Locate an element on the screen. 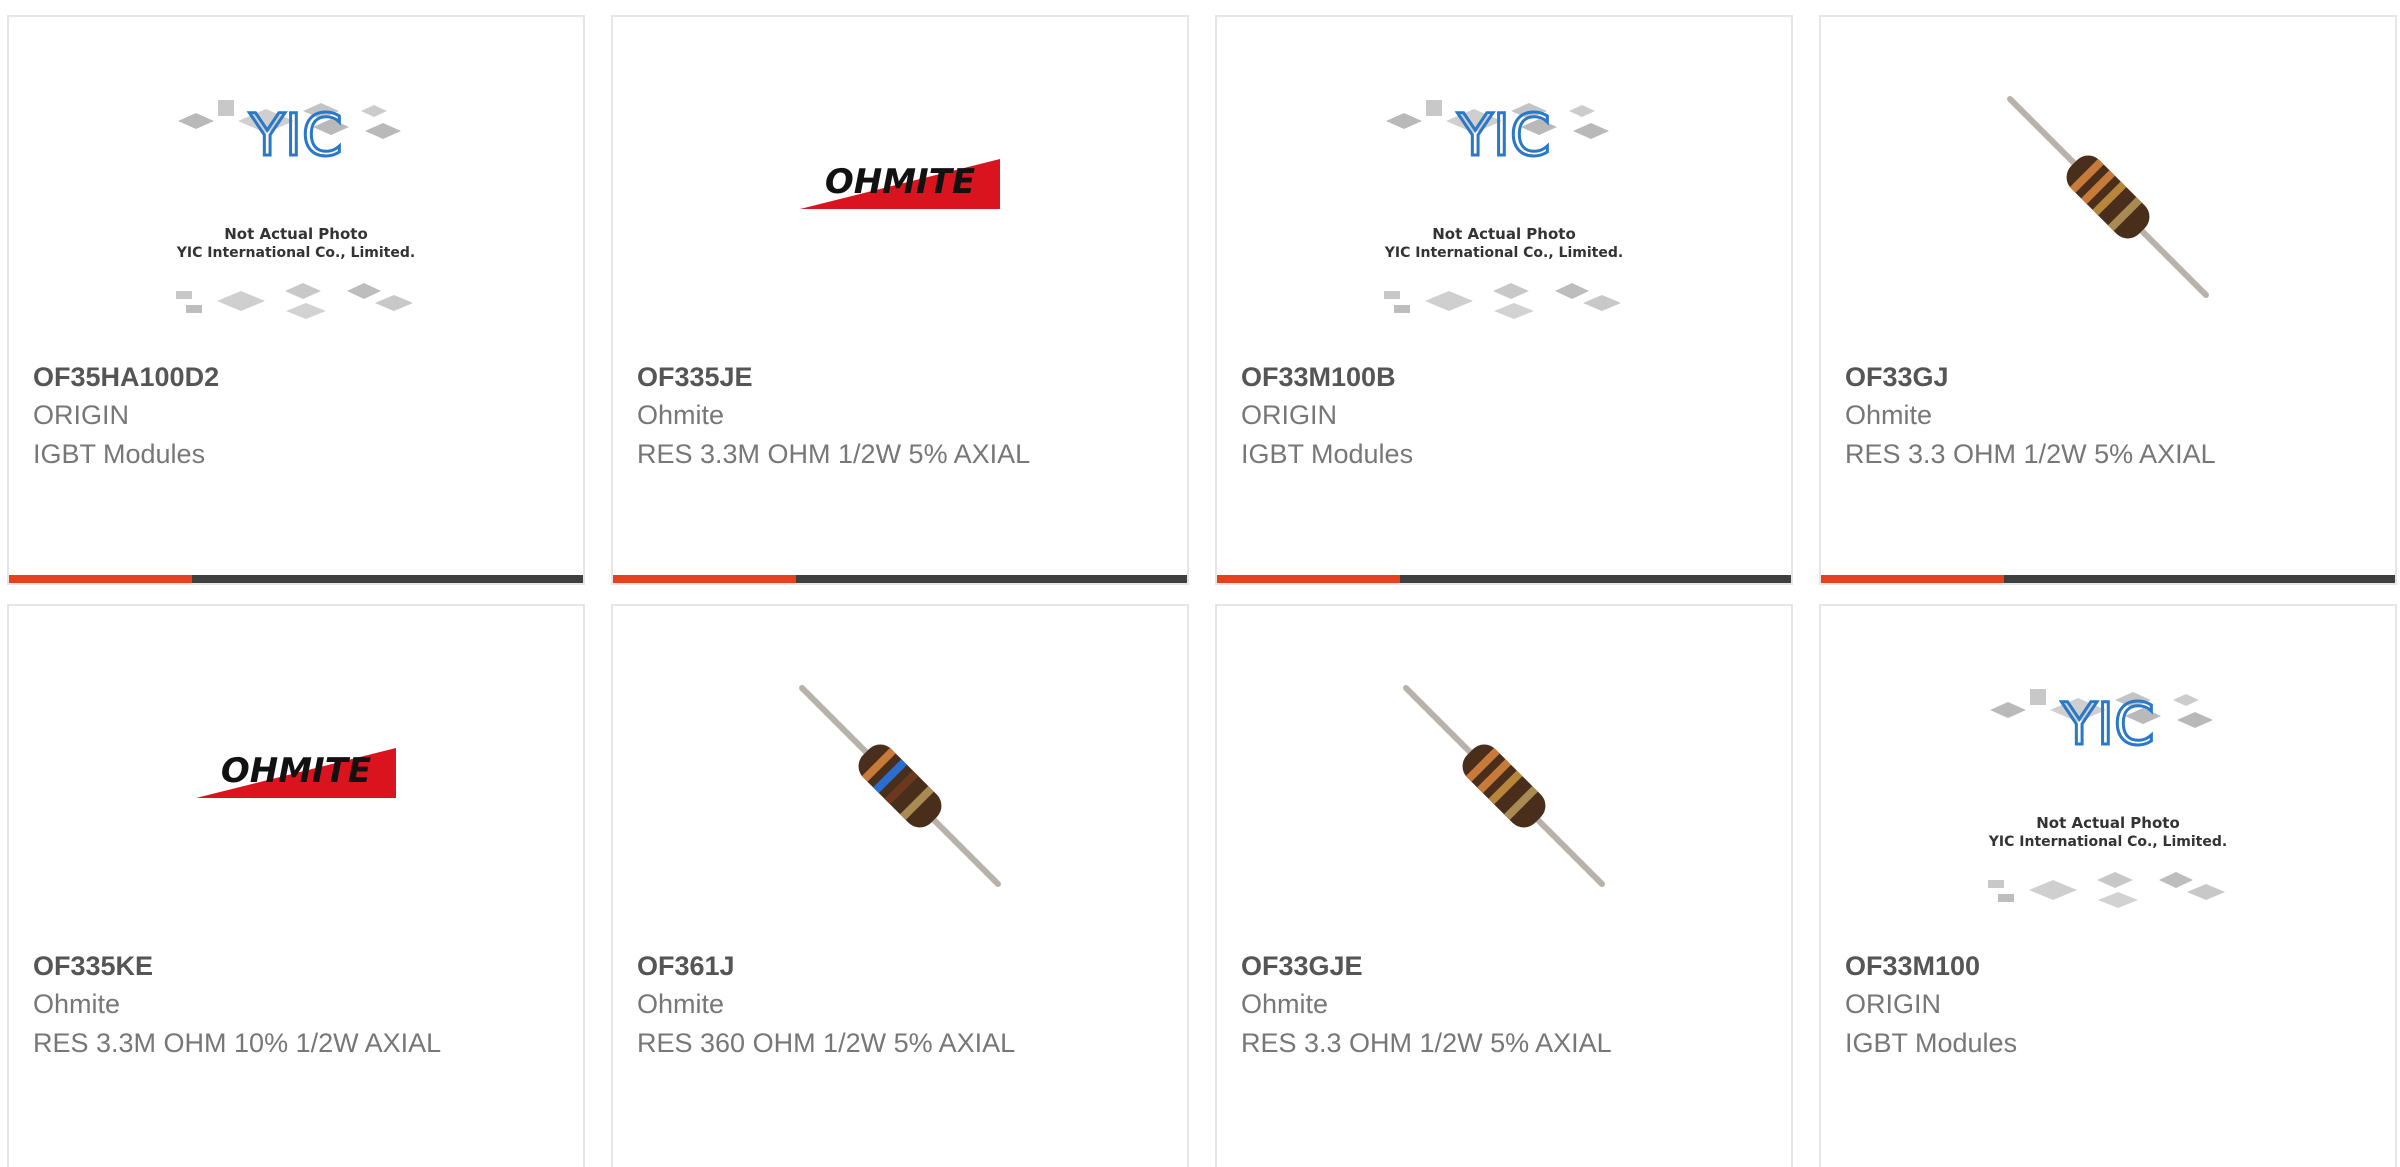 This screenshot has height=1167, width=2400. part-number: OF335KE is located at coordinates (93, 966).